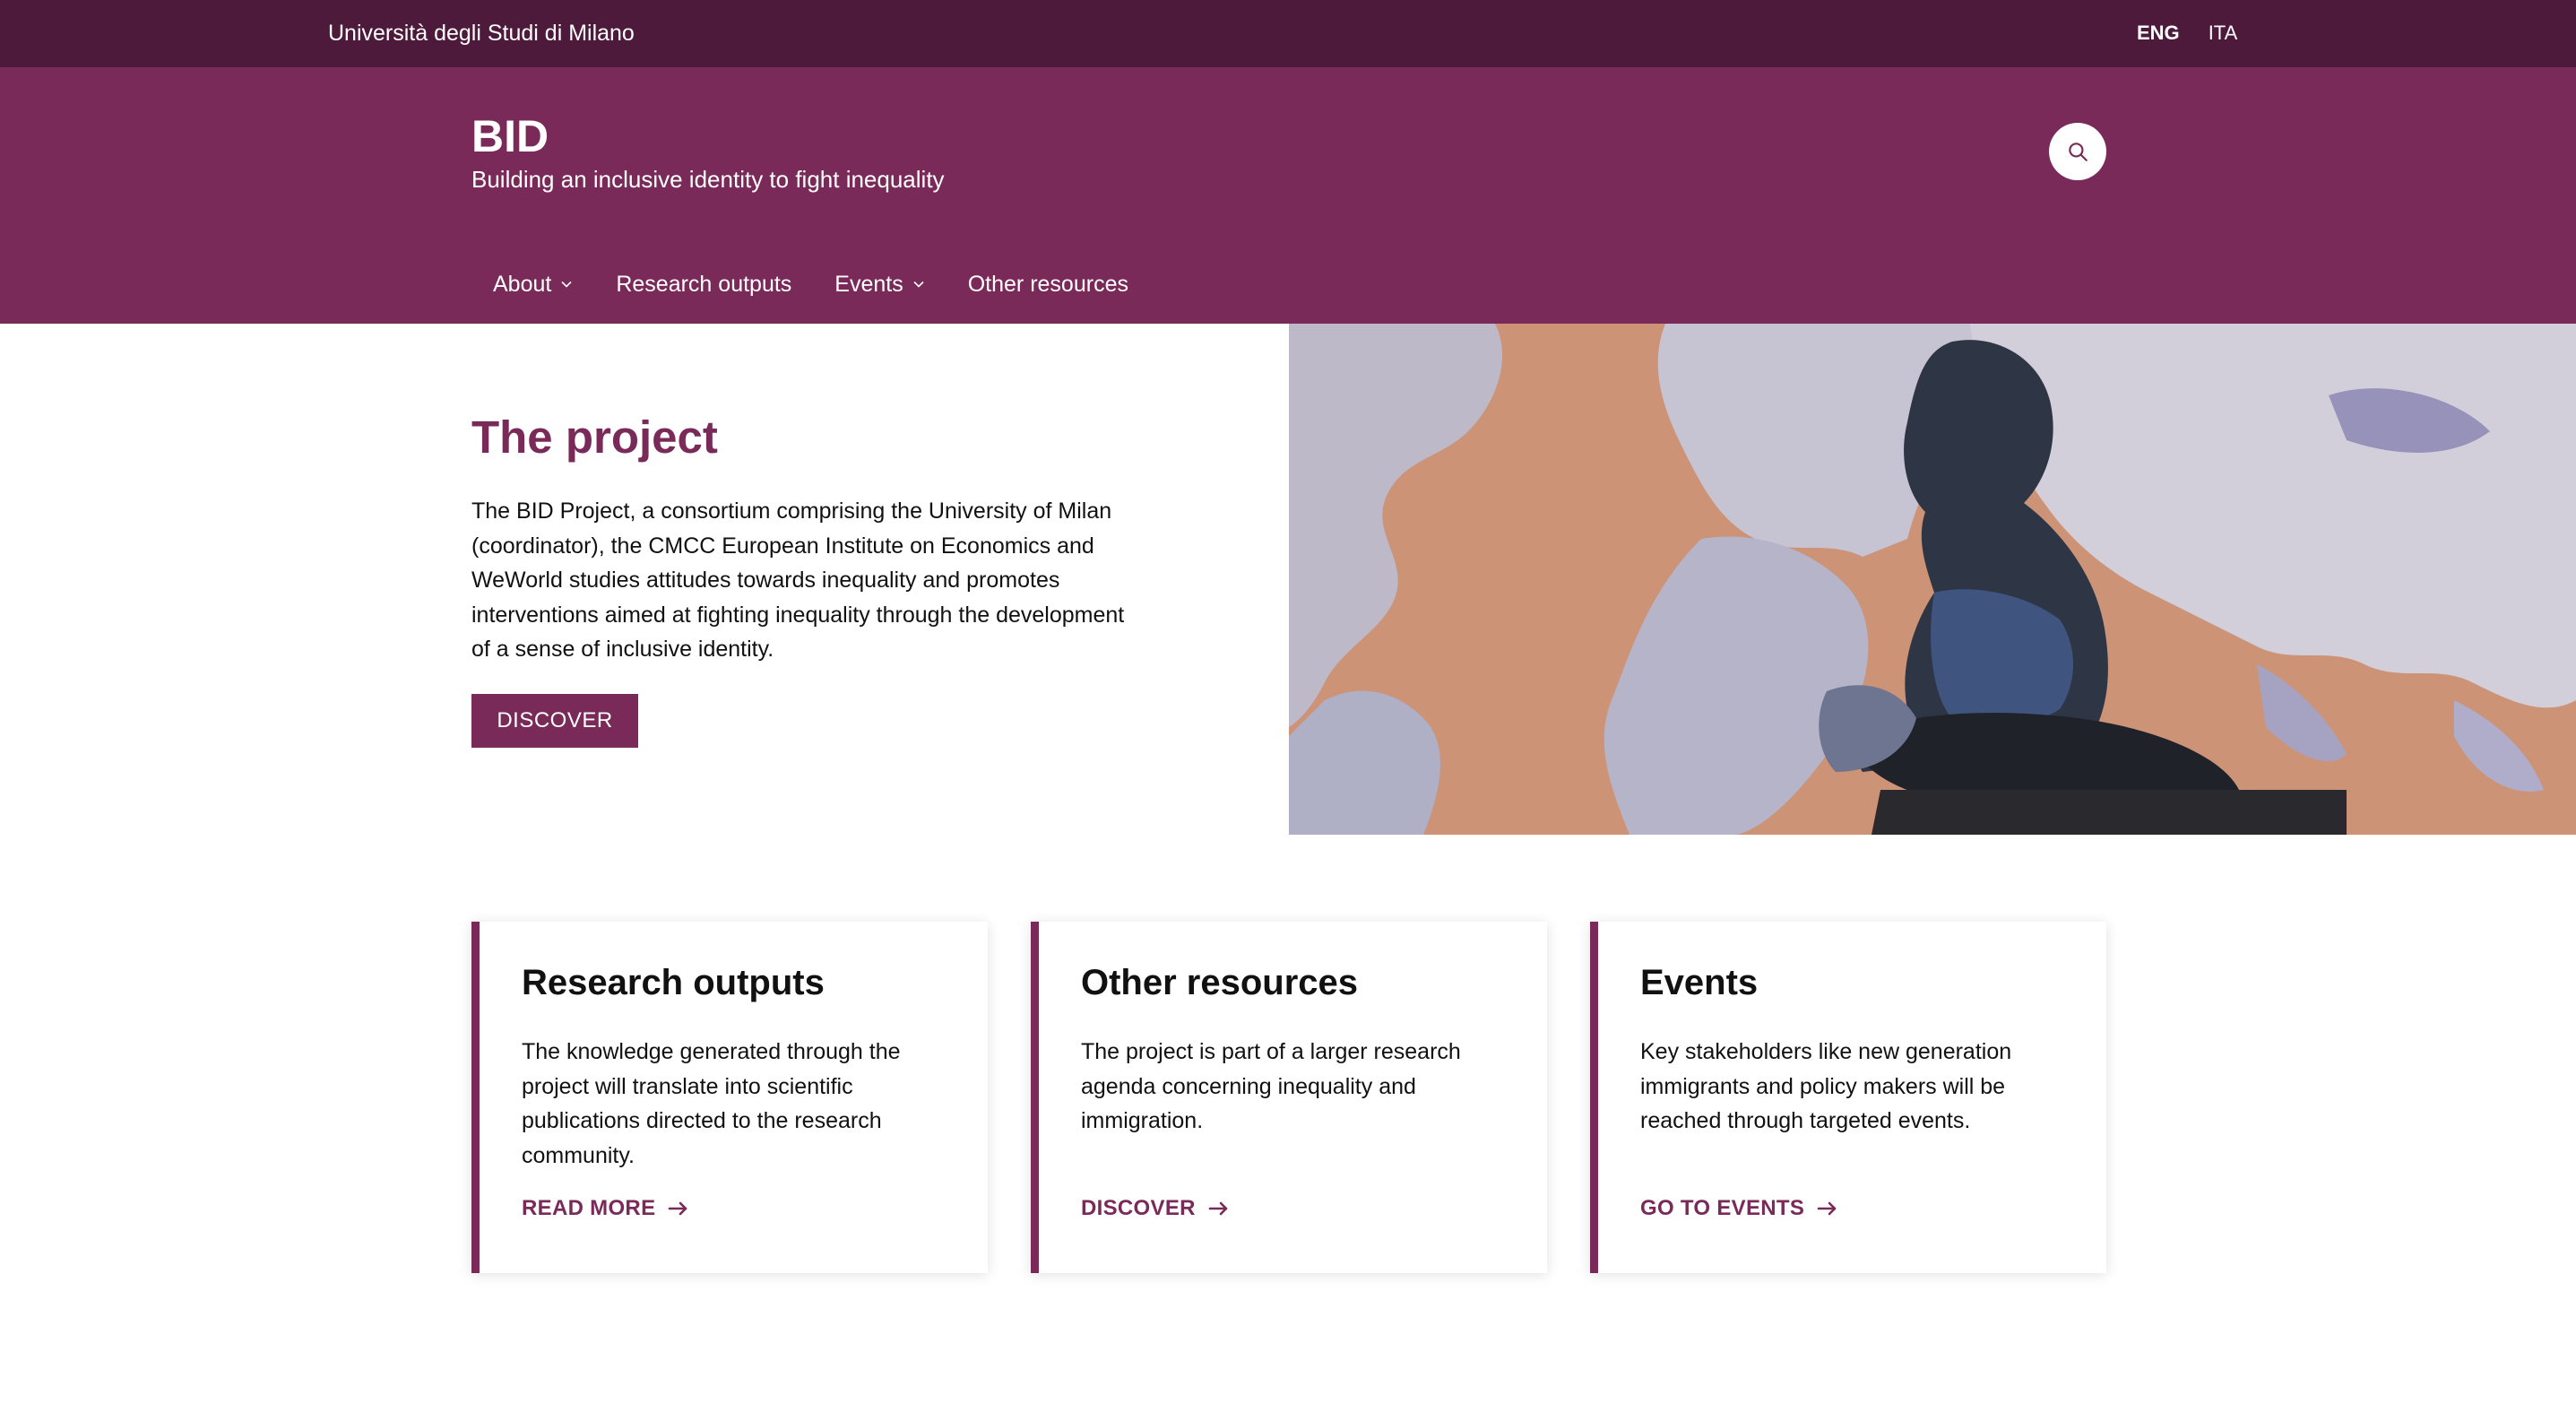 The image size is (2576, 1404). What do you see at coordinates (1288, 33) in the screenshot?
I see `top-bar: Università degli Studi di Milano ENG ITA` at bounding box center [1288, 33].